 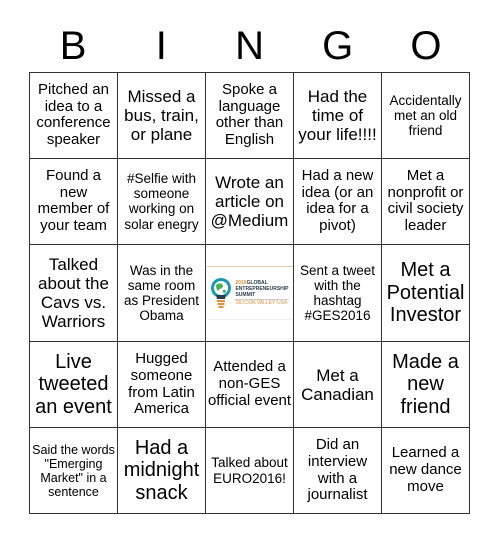 I want to click on bingo-cell: Hugged someone from Latin America, so click(x=161, y=385).